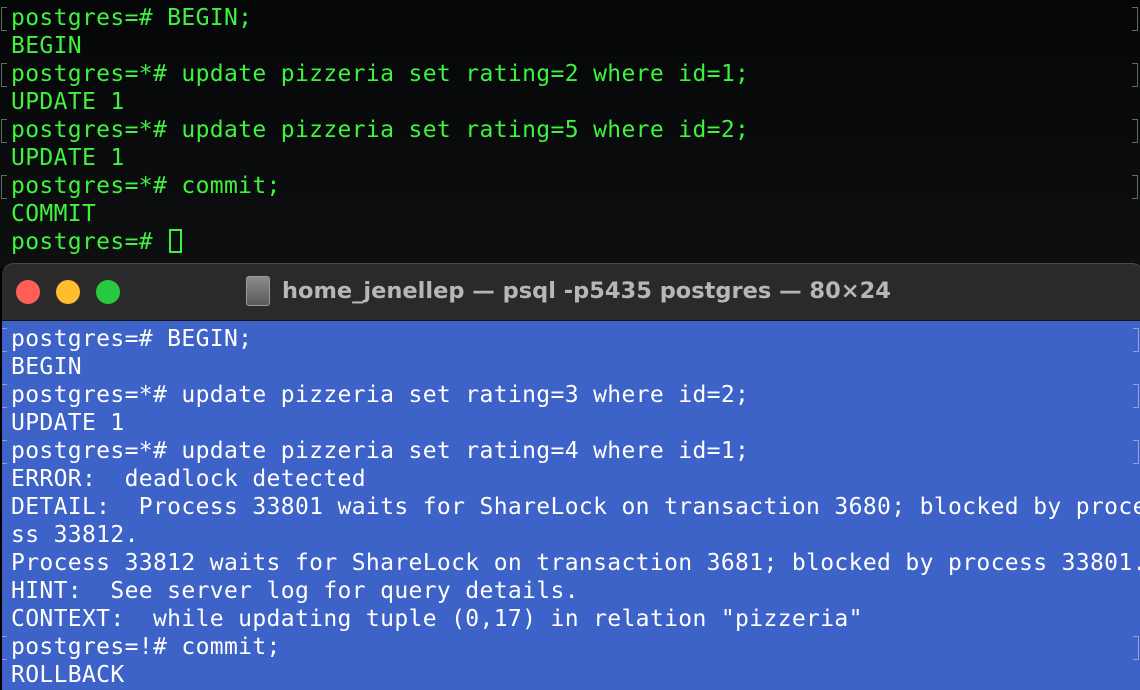 This screenshot has height=690, width=1140. Describe the element at coordinates (188, 479) in the screenshot. I see `line-text: ERROR: deadlock detected` at that location.